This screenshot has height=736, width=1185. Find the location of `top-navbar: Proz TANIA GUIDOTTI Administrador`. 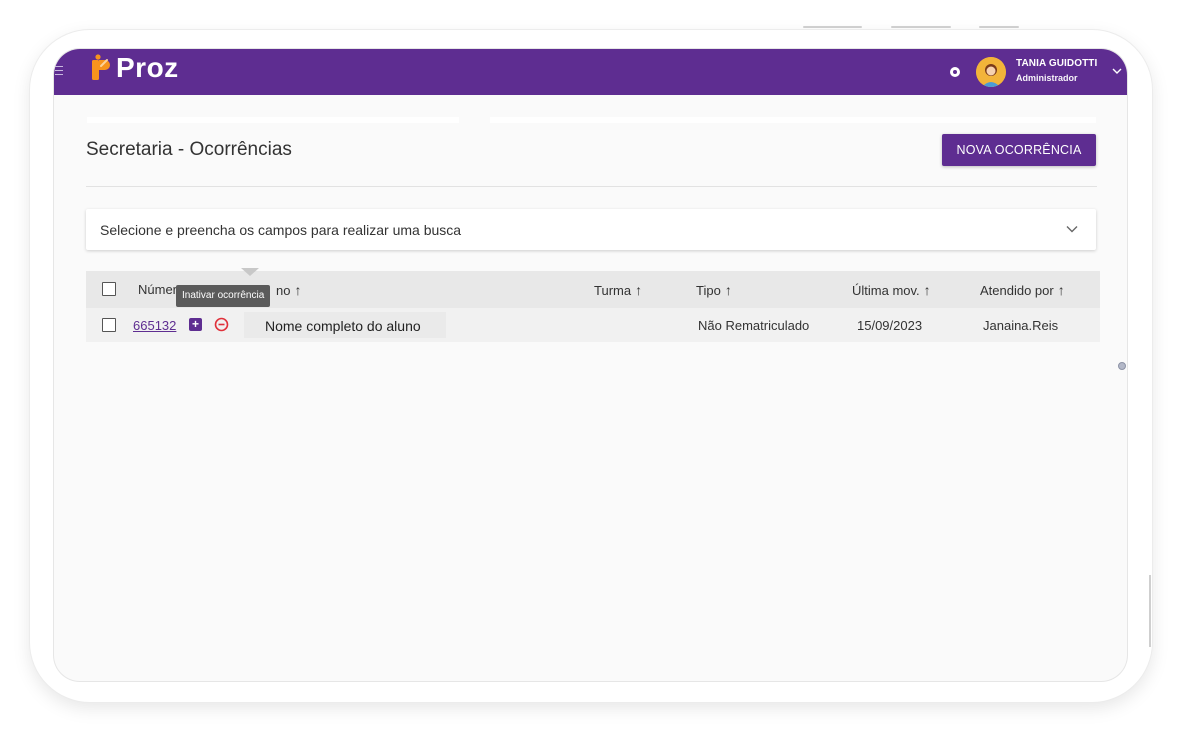

top-navbar: Proz TANIA GUIDOTTI Administrador is located at coordinates (590, 72).